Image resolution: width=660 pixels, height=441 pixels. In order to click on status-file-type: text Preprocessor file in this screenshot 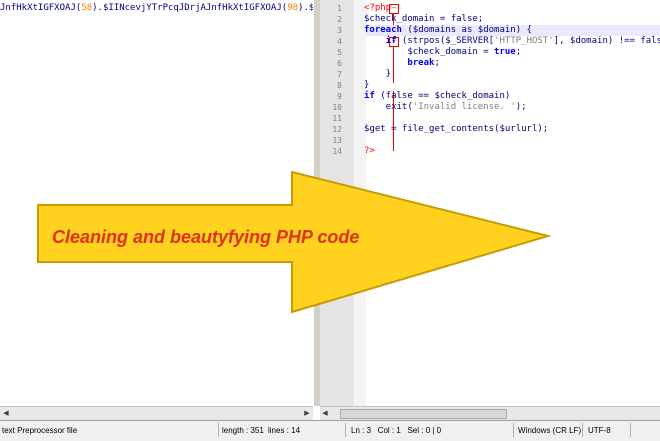, I will do `click(40, 430)`.